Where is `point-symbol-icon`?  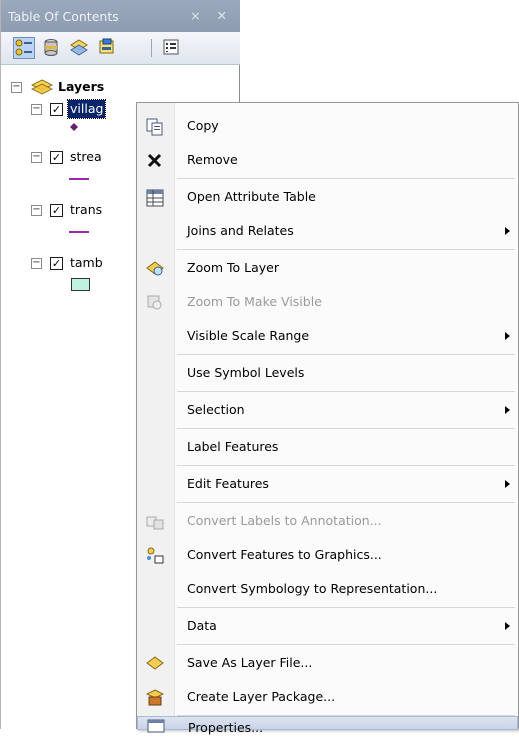
point-symbol-icon is located at coordinates (74, 127).